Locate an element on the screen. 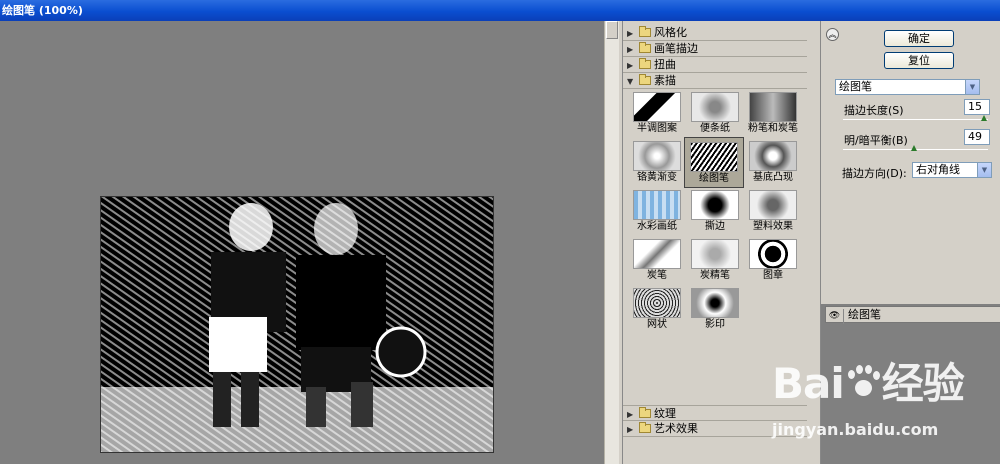  filter-label: 炭笔 is located at coordinates (657, 275).